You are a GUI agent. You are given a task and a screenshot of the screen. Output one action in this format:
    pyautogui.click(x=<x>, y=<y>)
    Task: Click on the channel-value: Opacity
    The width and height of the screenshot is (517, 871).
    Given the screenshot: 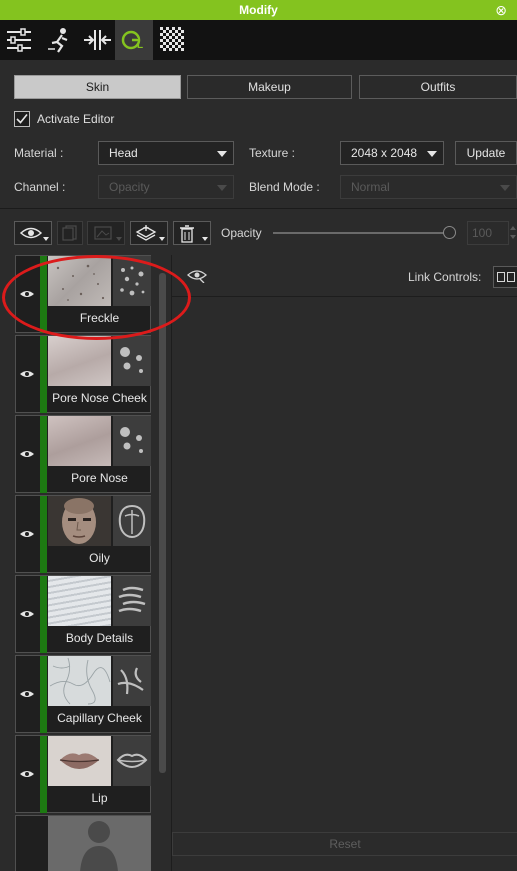 What is the action you would take?
    pyautogui.click(x=129, y=187)
    